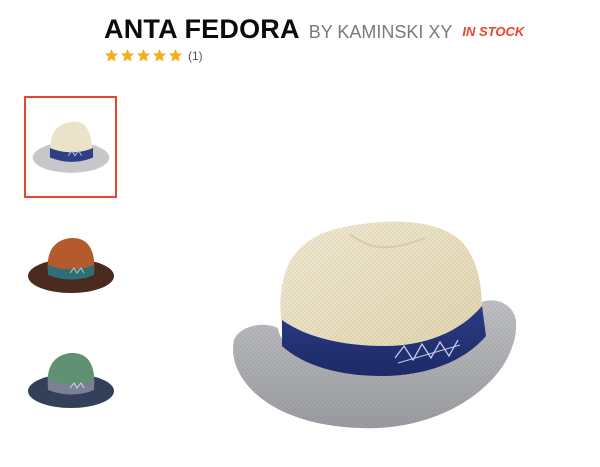 This screenshot has width=600, height=467. What do you see at coordinates (381, 32) in the screenshot?
I see `product-brand: BY KAMINSKI XY` at bounding box center [381, 32].